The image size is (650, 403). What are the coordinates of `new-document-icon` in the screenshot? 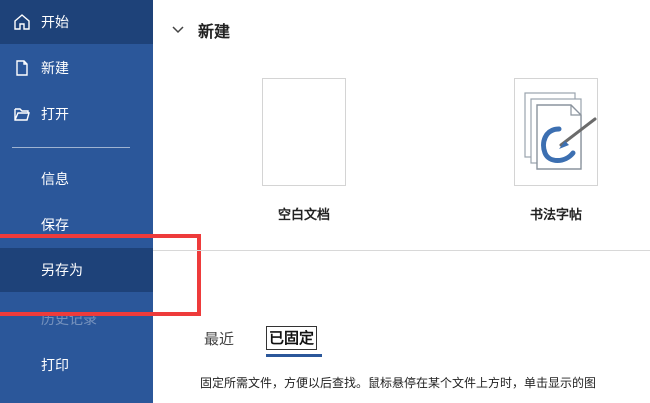 It's located at (22, 68).